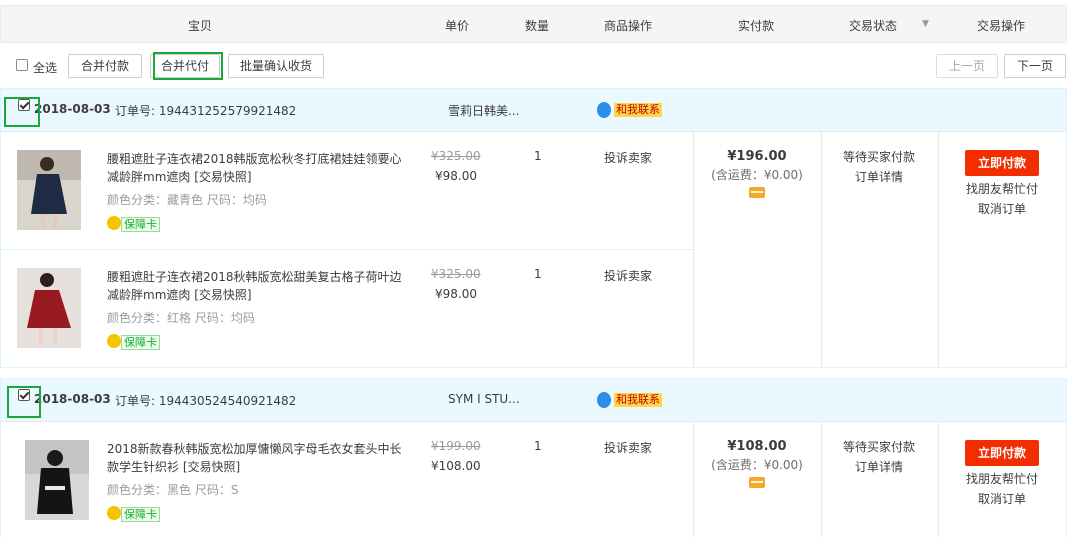 Image resolution: width=1073 pixels, height=537 pixels. Describe the element at coordinates (1001, 26) in the screenshot. I see `col-trade-ops: 交易操作` at that location.